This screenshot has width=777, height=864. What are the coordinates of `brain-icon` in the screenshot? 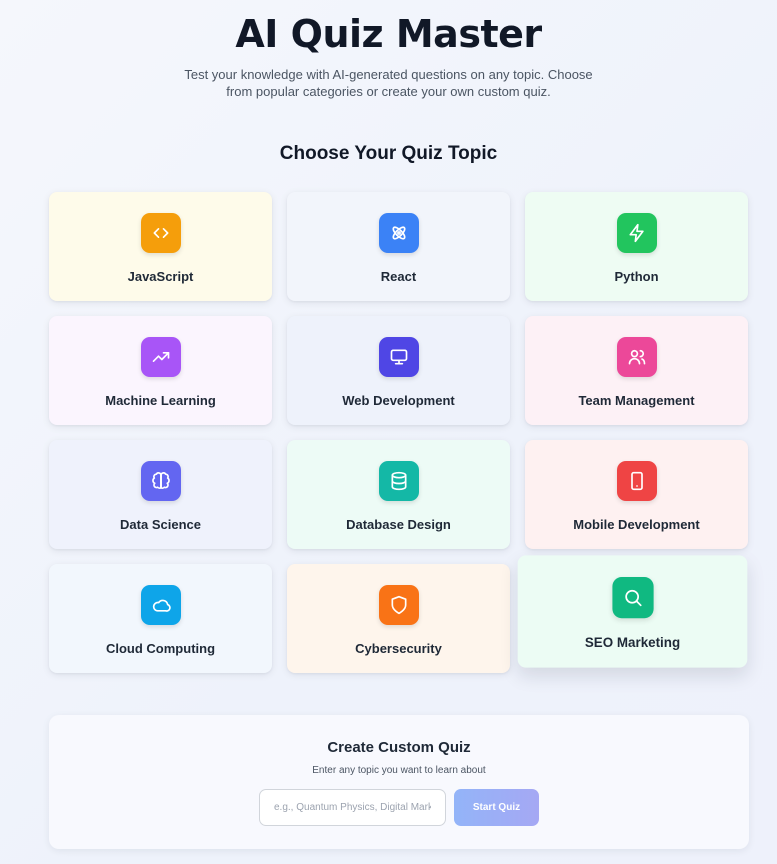 It's located at (160, 481).